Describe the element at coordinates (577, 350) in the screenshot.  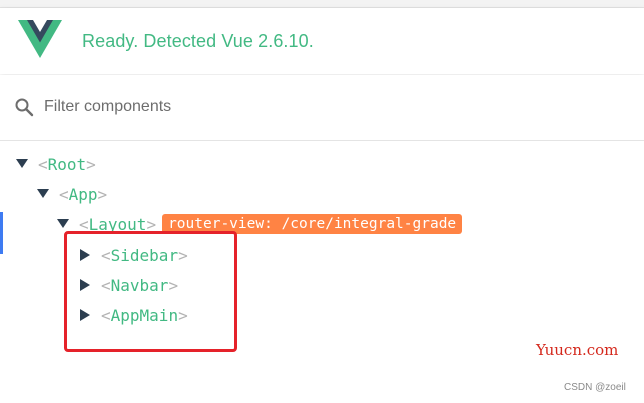
I see `site-watermark: Yuucn.com` at that location.